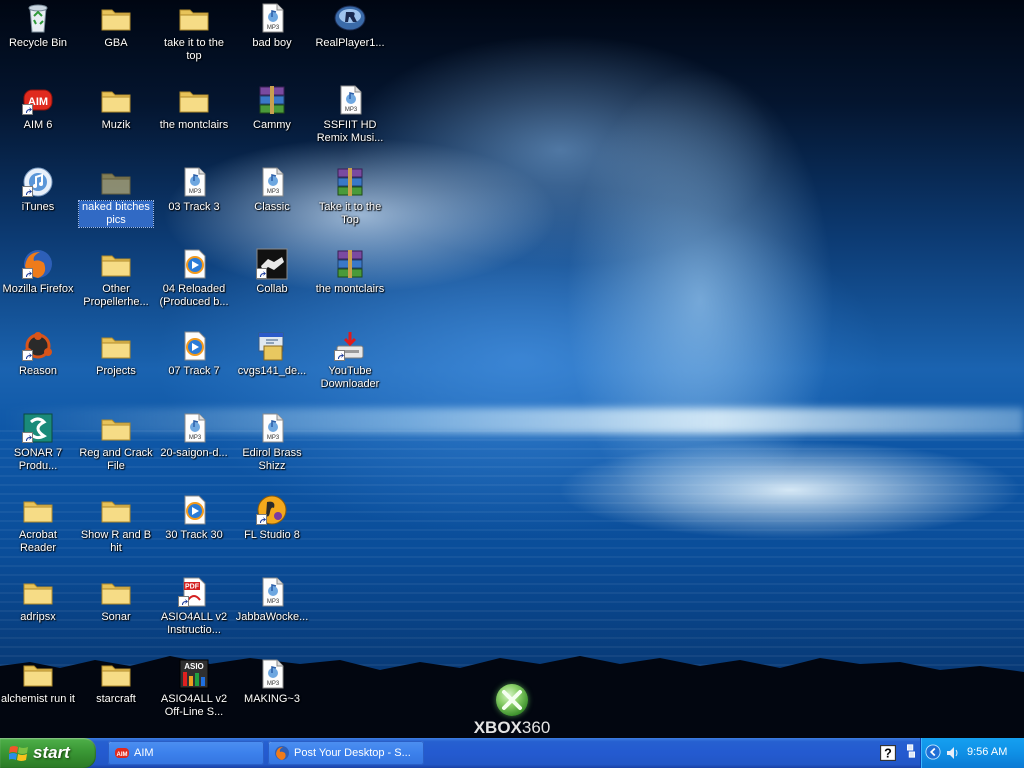 This screenshot has width=1024, height=768. I want to click on clock: 9:56 AM, so click(987, 752).